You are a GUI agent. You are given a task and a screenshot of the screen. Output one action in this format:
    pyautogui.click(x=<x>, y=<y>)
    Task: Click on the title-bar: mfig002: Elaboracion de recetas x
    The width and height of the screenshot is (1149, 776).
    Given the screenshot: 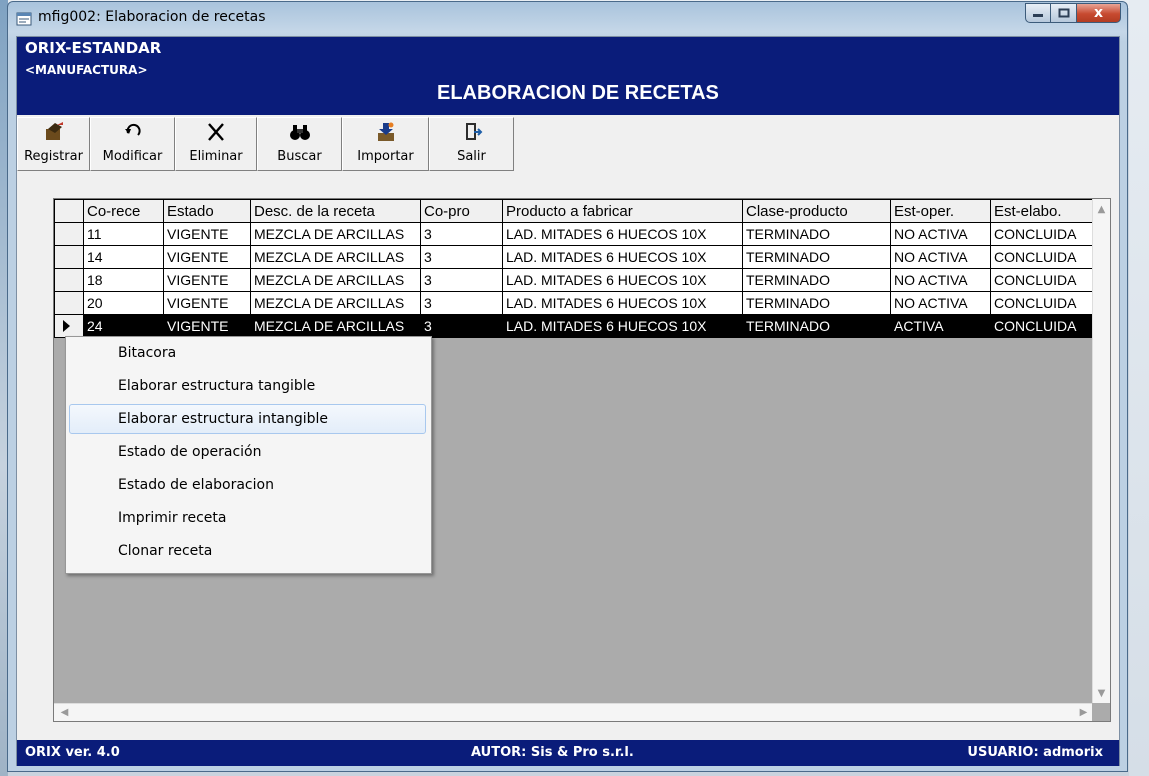 What is the action you would take?
    pyautogui.click(x=567, y=19)
    